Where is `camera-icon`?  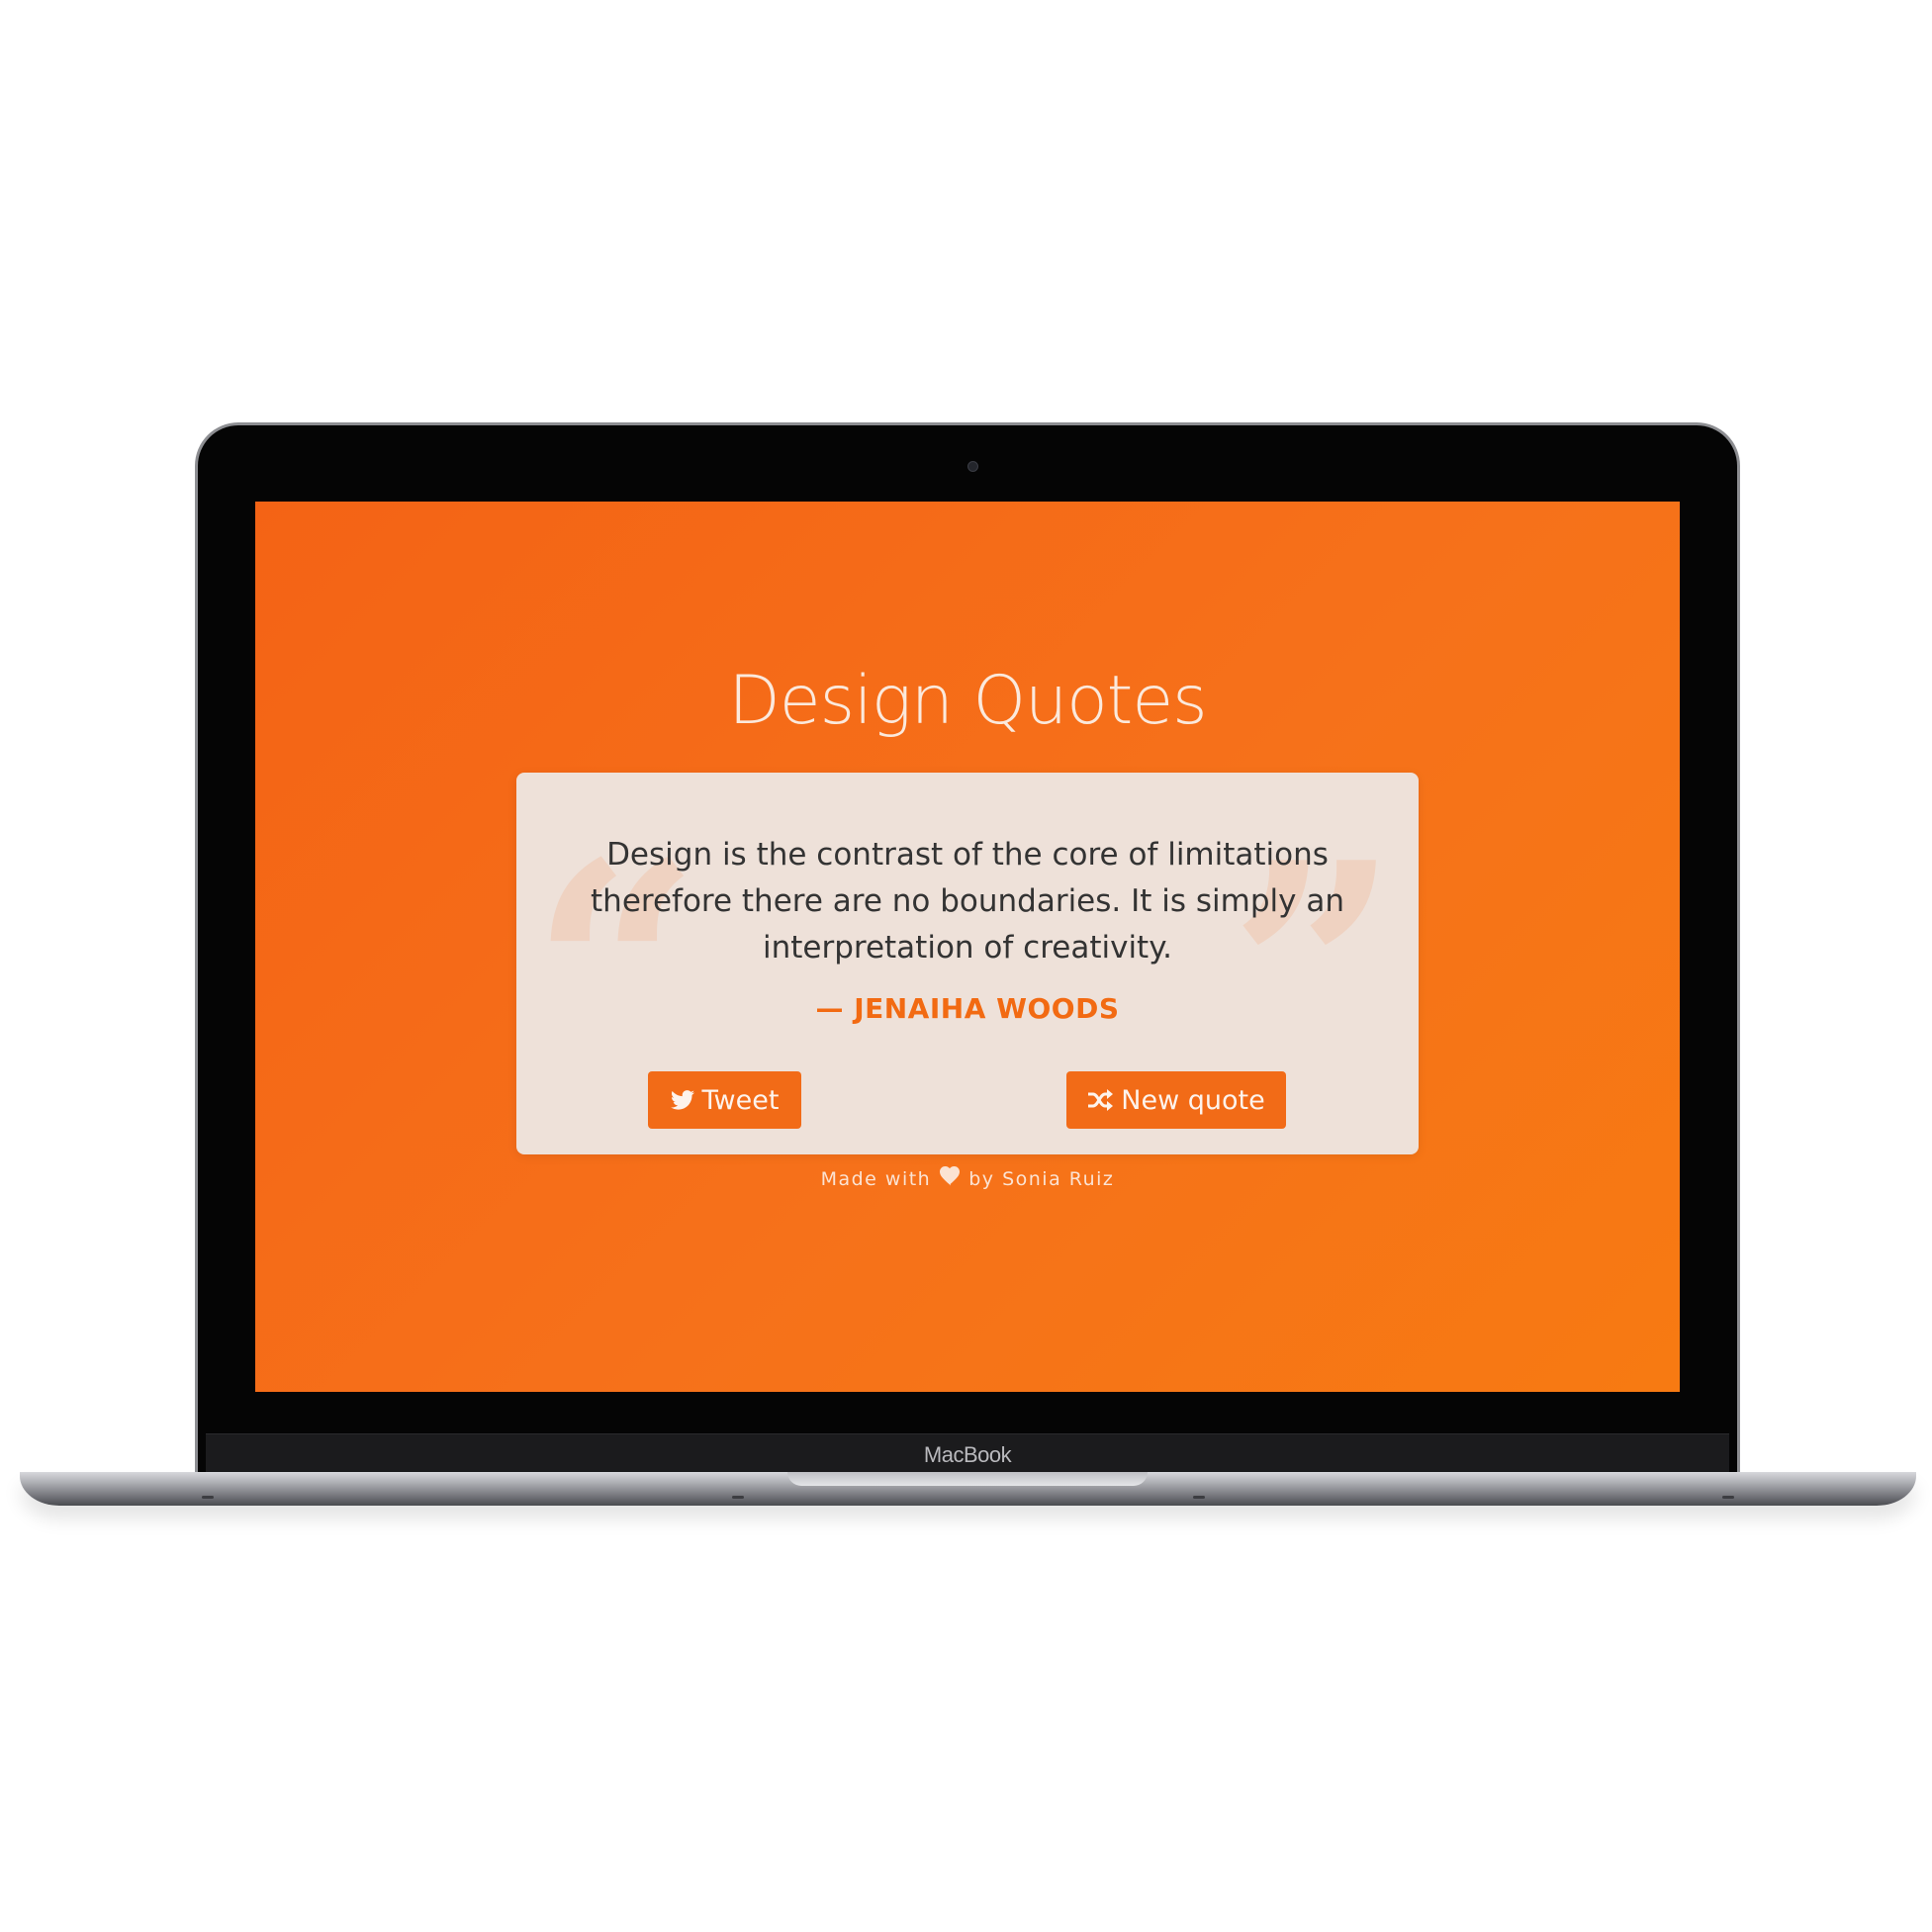
camera-icon is located at coordinates (973, 466).